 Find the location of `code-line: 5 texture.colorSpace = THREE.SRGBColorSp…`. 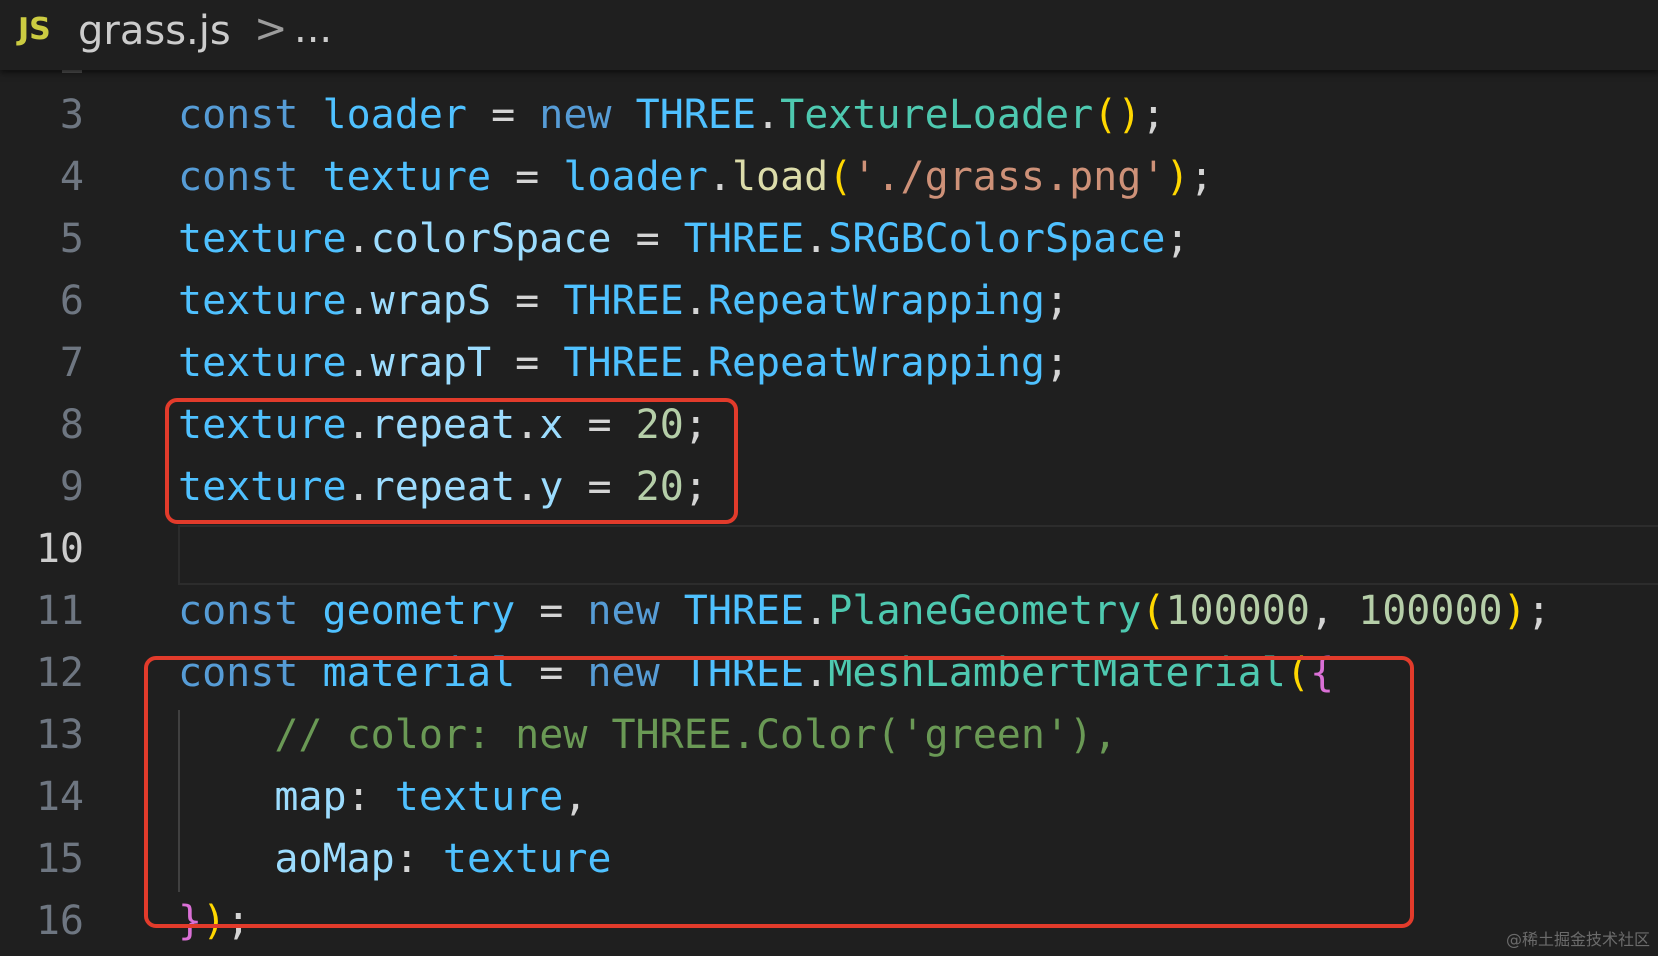

code-line: 5 texture.colorSpace = THREE.SRGBColorSp… is located at coordinates (829, 239).